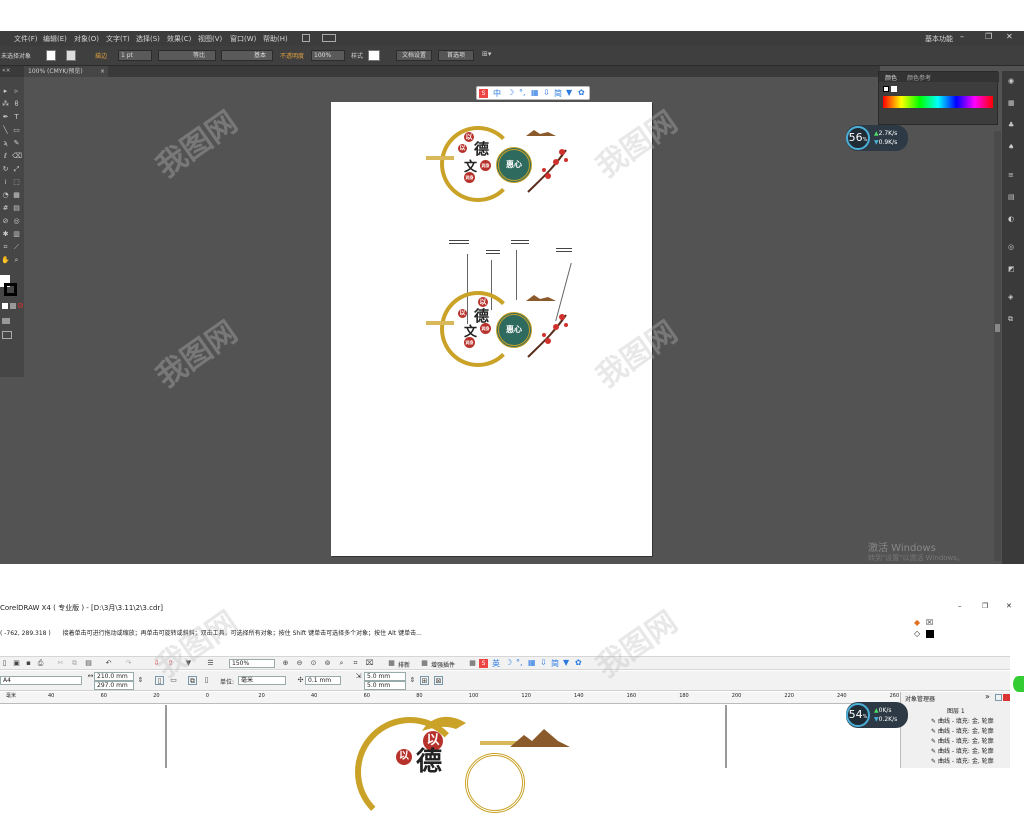 The width and height of the screenshot is (1024, 827). I want to click on paste-icon: ▤, so click(88, 663).